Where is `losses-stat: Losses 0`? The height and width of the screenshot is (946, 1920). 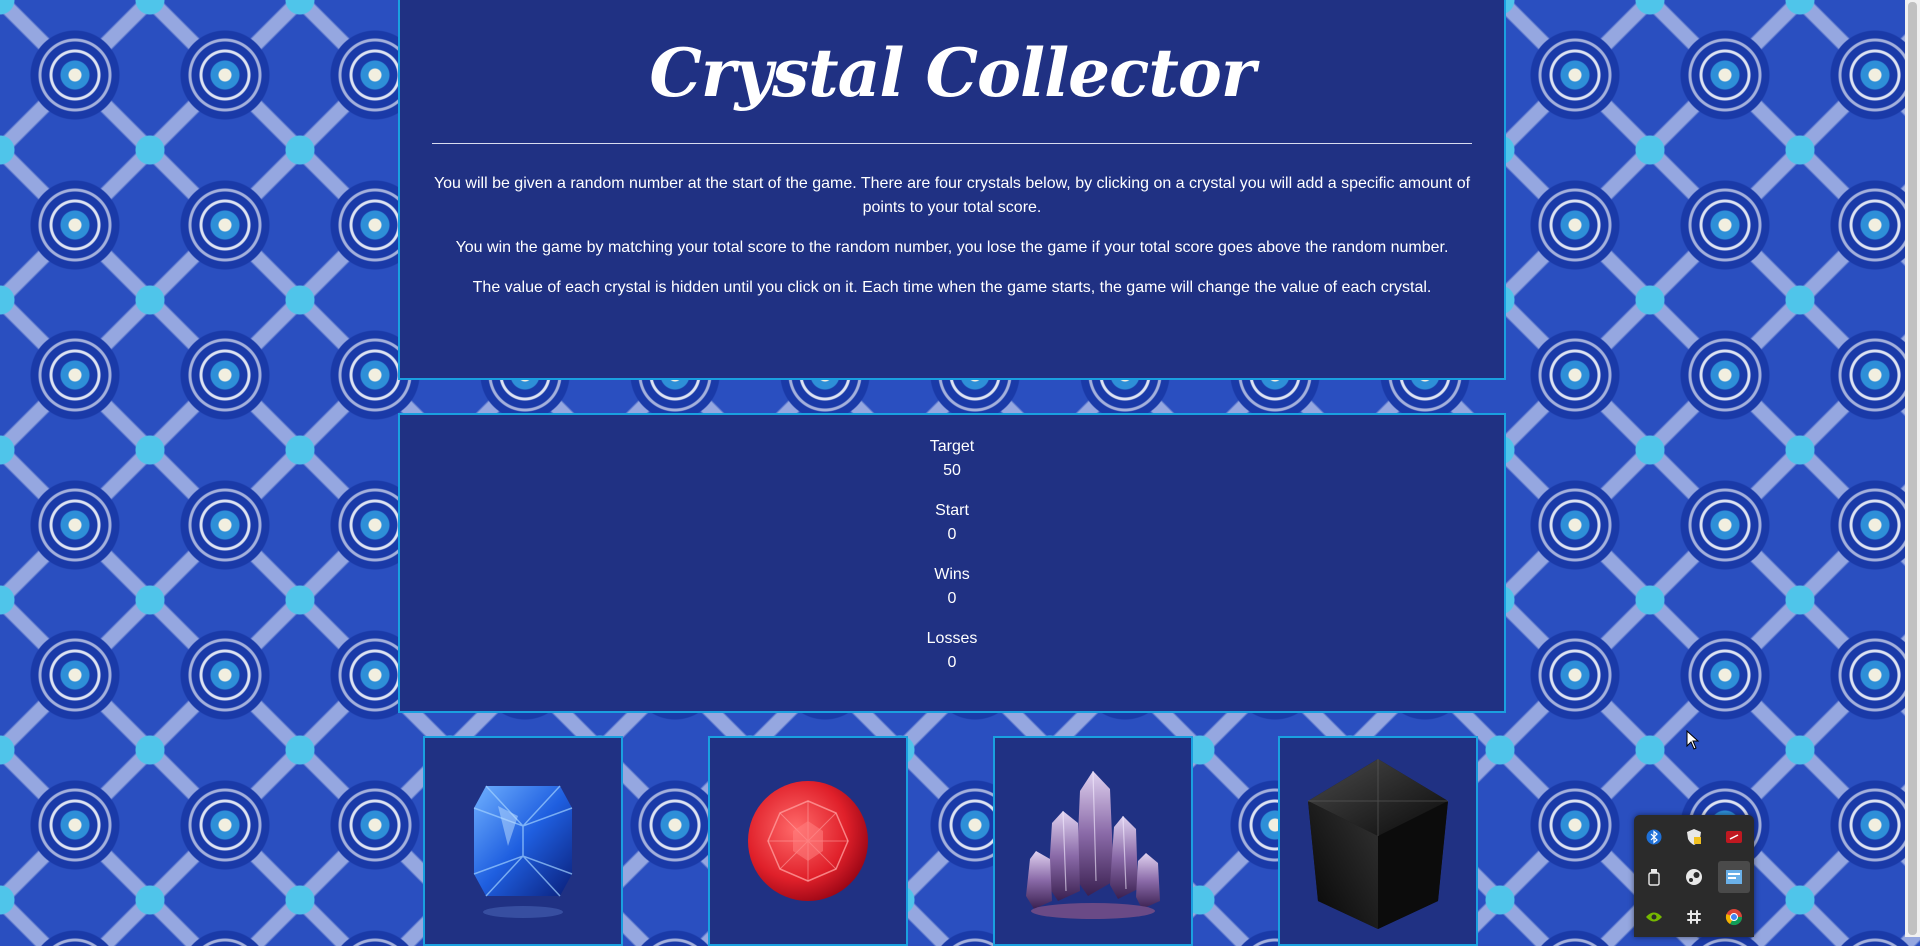
losses-stat: Losses 0 is located at coordinates (952, 651).